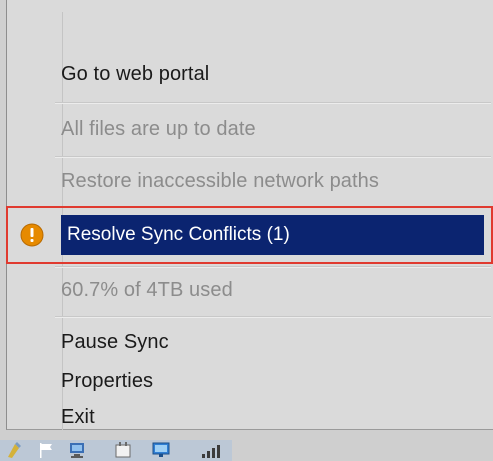 The height and width of the screenshot is (461, 493). What do you see at coordinates (178, 234) in the screenshot?
I see `resolve-sync-conflicts-label: Resolve Sync Conflicts (1)` at bounding box center [178, 234].